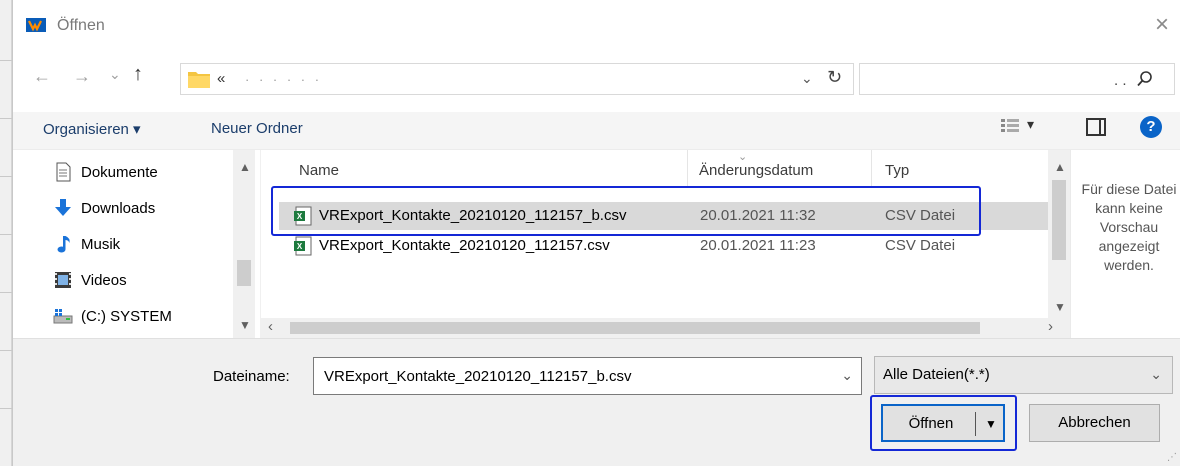  What do you see at coordinates (1151, 127) in the screenshot?
I see `help-icon: ?` at bounding box center [1151, 127].